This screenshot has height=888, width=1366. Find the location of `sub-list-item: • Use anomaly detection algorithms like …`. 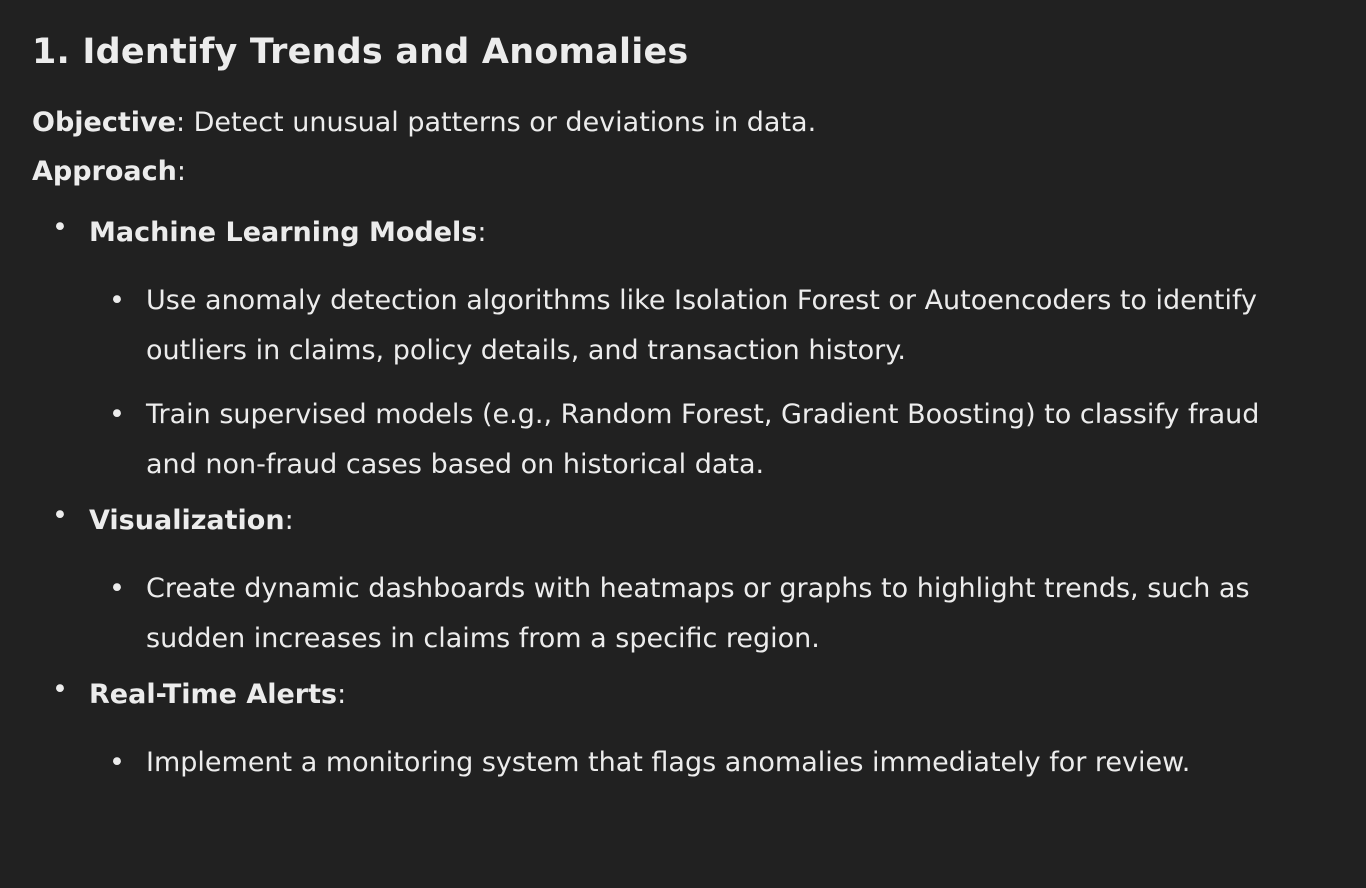

sub-list-item: • Use anomaly detection algorithms like … is located at coordinates (711, 326).